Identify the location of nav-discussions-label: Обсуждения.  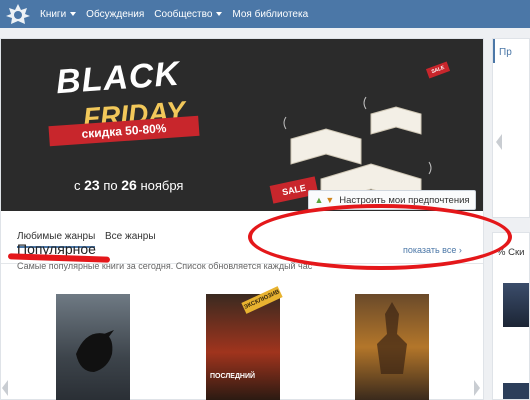
(115, 14).